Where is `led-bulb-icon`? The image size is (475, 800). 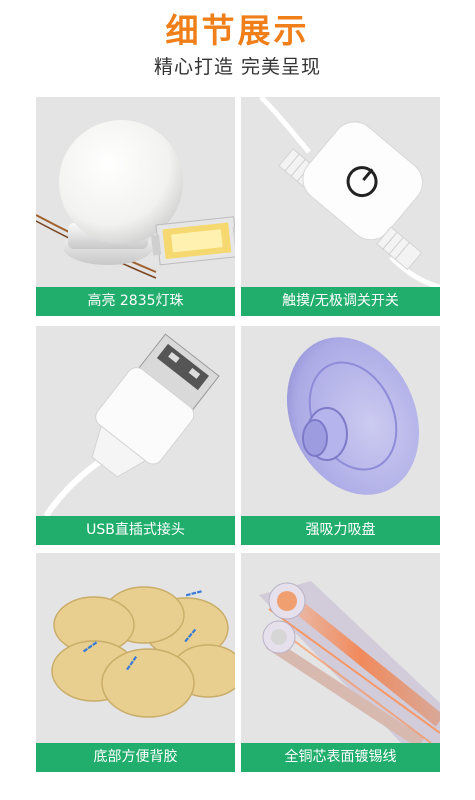
led-bulb-icon is located at coordinates (135, 199).